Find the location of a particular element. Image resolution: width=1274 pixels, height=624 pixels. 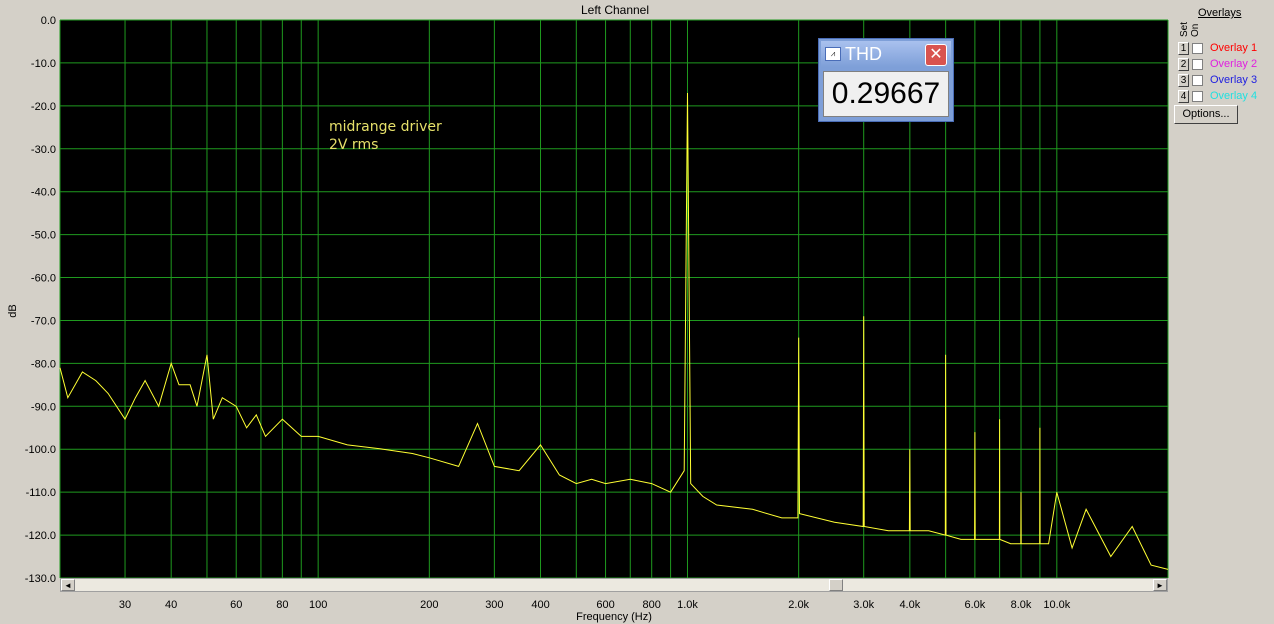

x-tick-label: 3.0k is located at coordinates (863, 605).